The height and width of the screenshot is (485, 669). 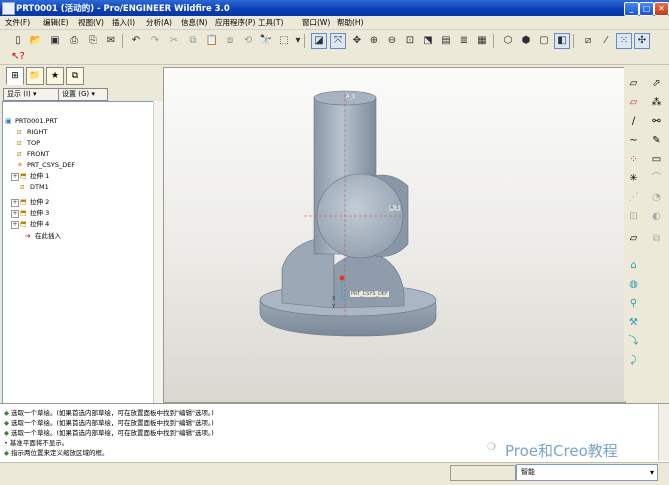 I want to click on axis-tool-icon: ∕, so click(x=633, y=121).